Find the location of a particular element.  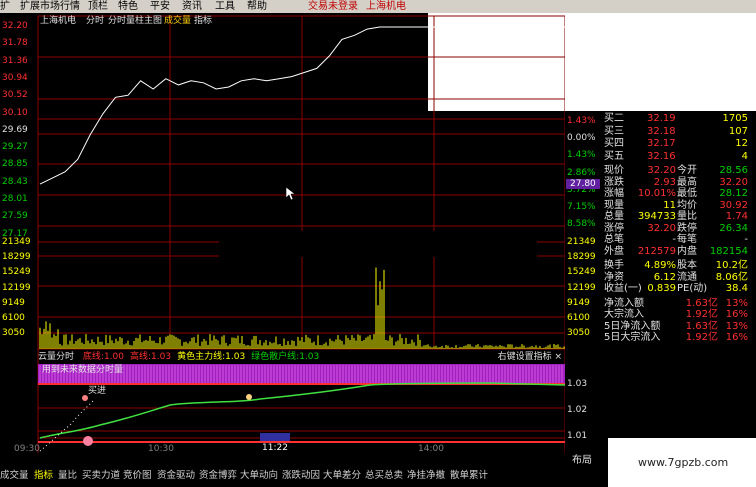

volume-tick-label-right: 15249 is located at coordinates (581, 272).